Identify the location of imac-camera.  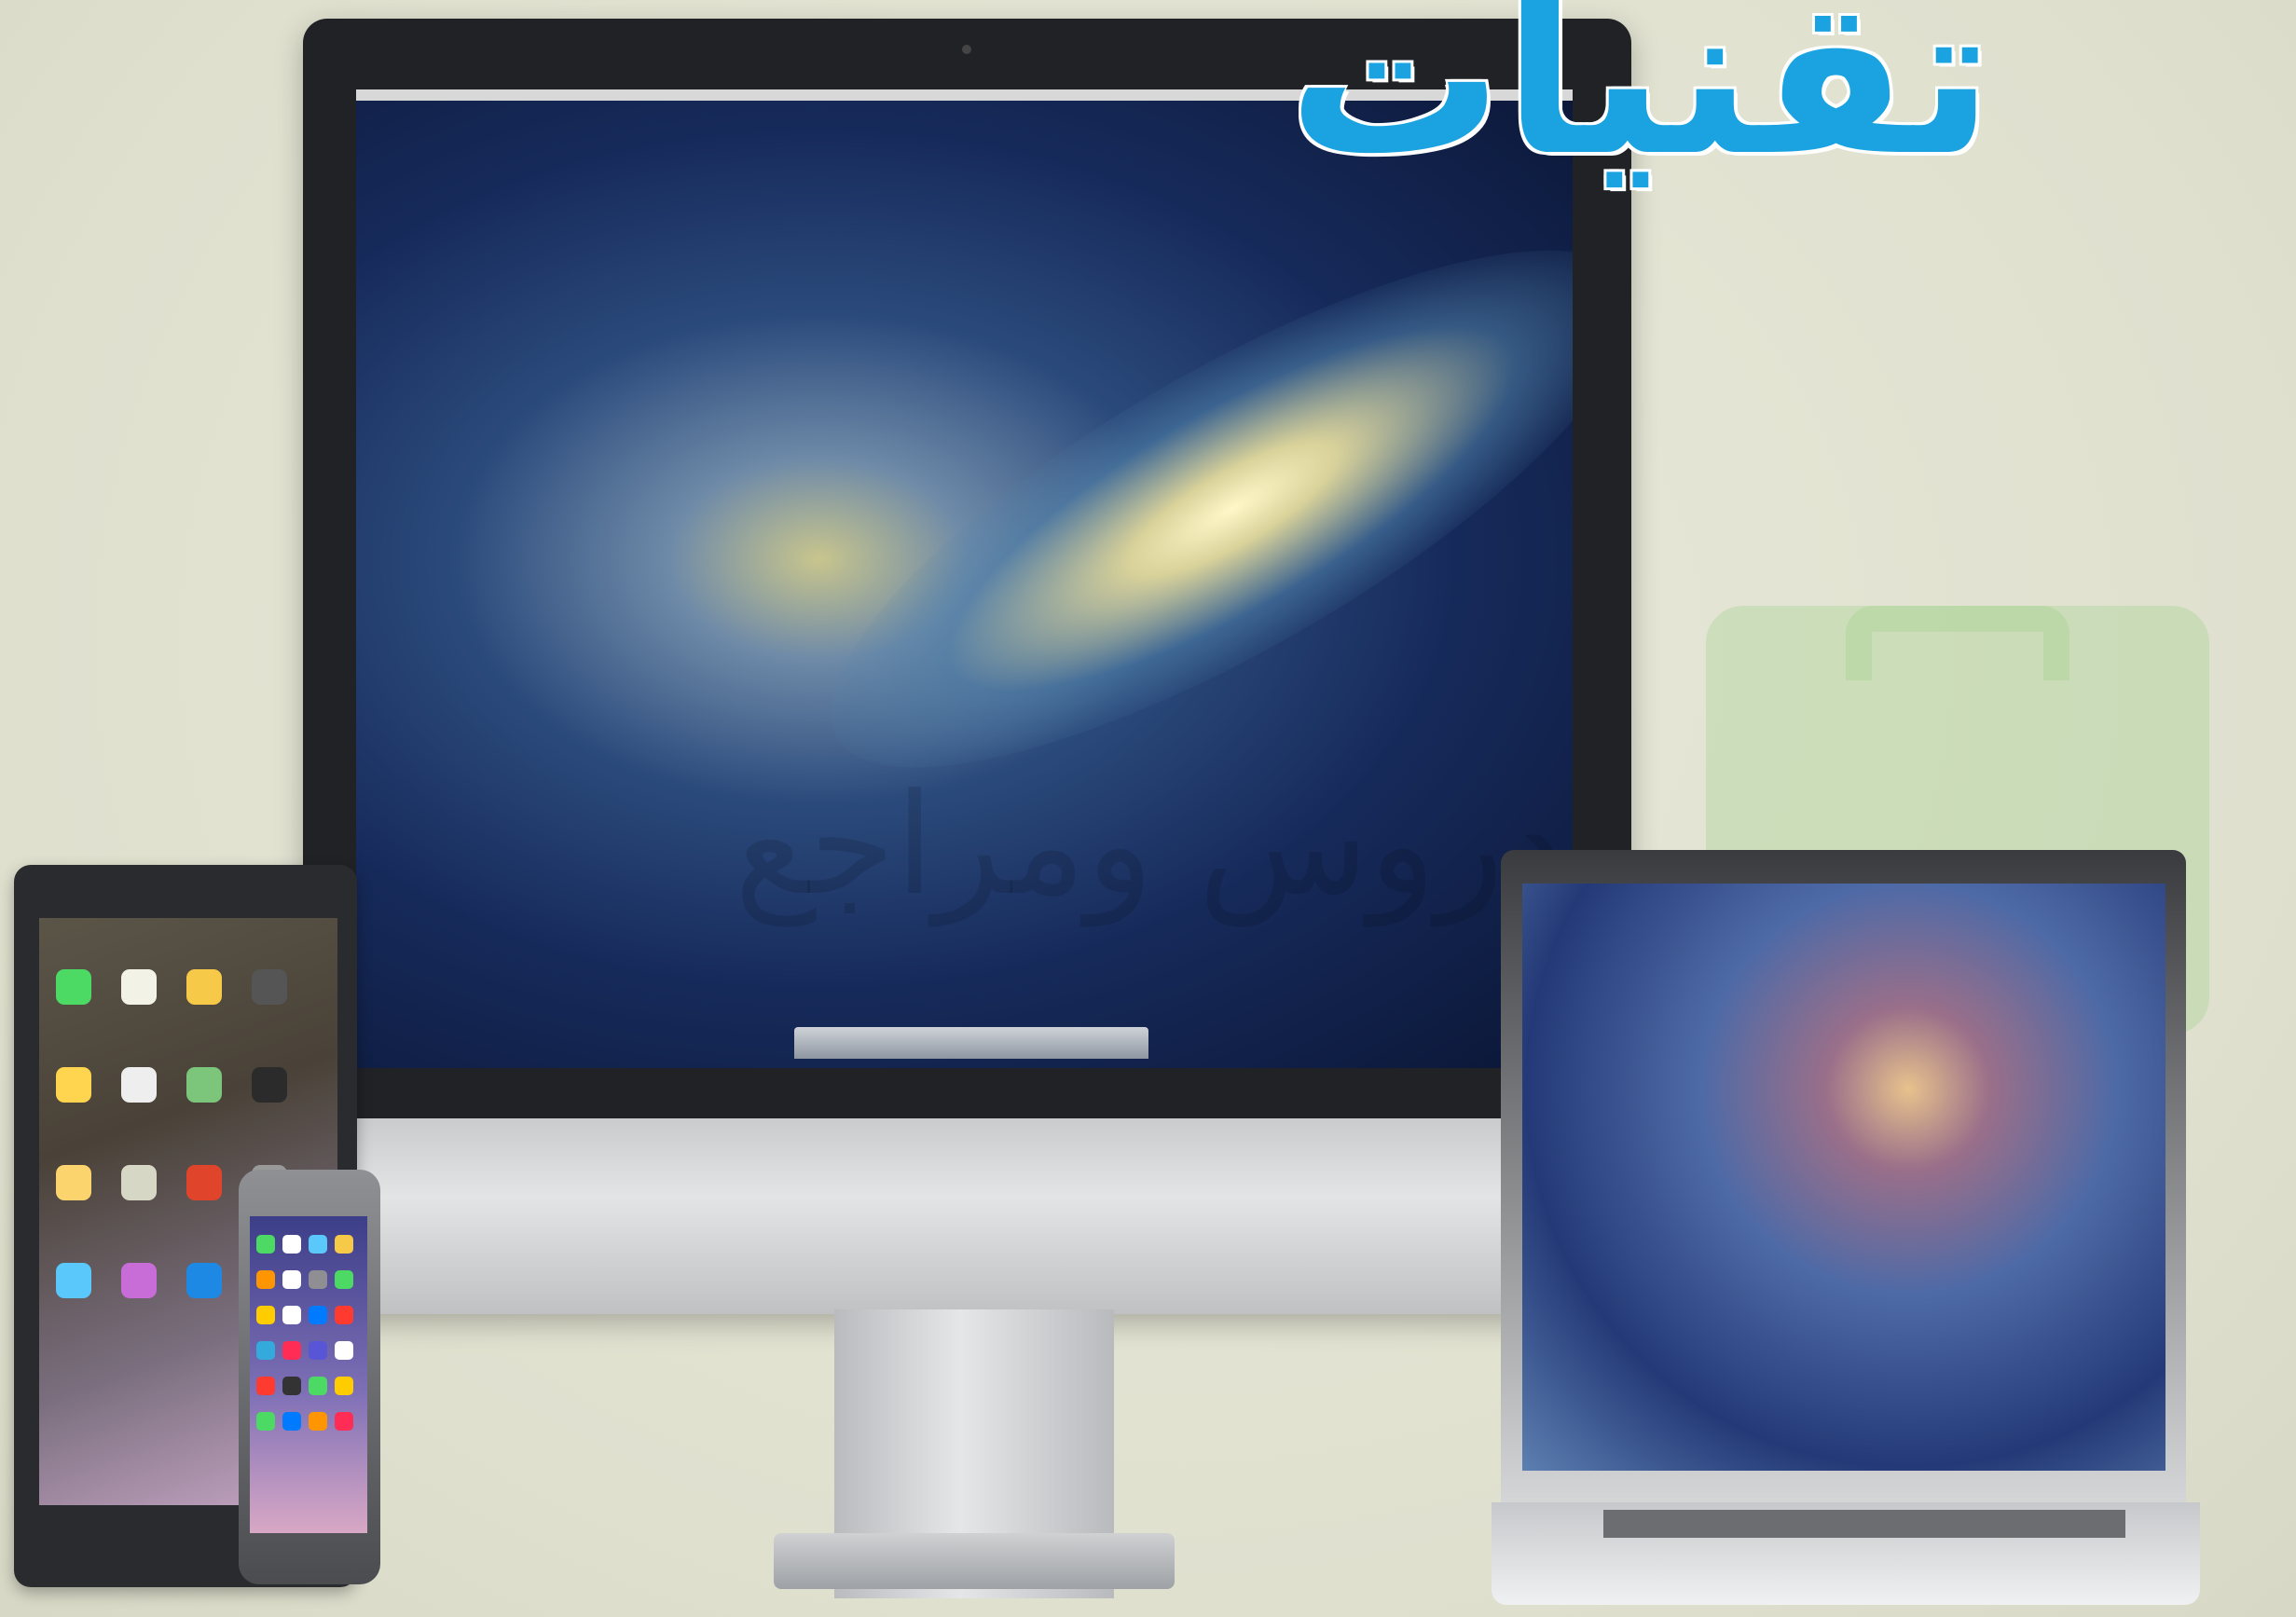
(966, 49).